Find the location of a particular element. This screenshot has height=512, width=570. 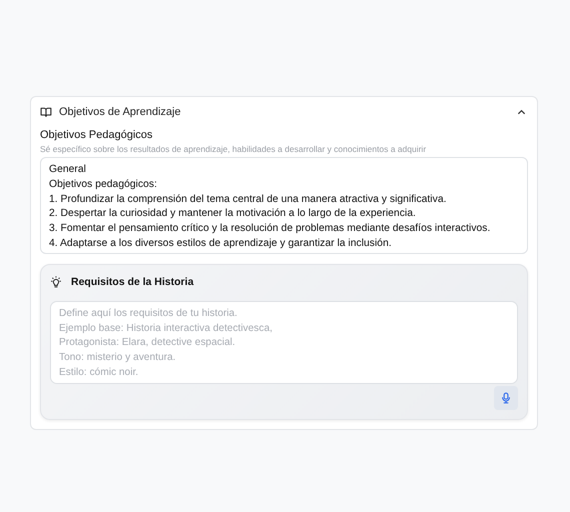

field-hint: Sé específico sobre los resultados de aprendizaje, habilidades a desarrollar y conocimientos a adquirir is located at coordinates (234, 149).